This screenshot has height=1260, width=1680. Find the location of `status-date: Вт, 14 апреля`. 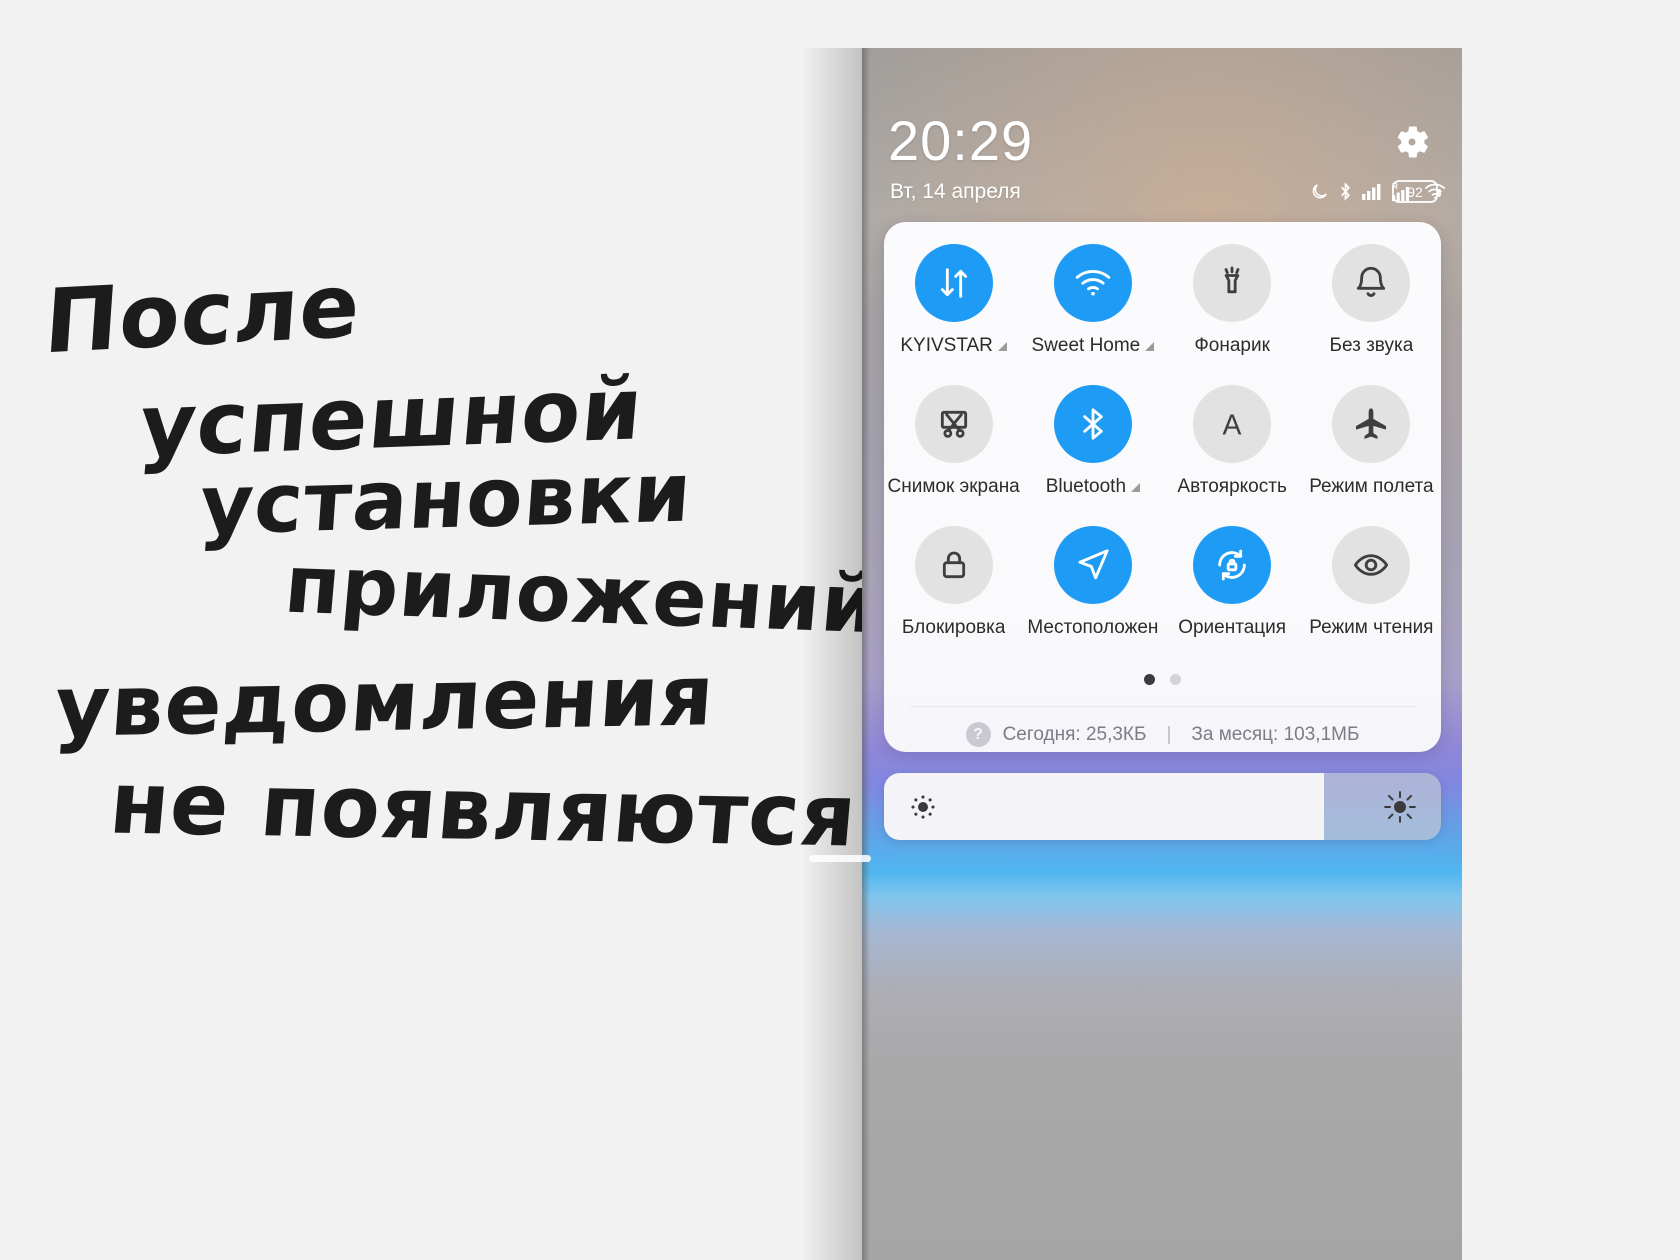

status-date: Вт, 14 апреля is located at coordinates (955, 191).